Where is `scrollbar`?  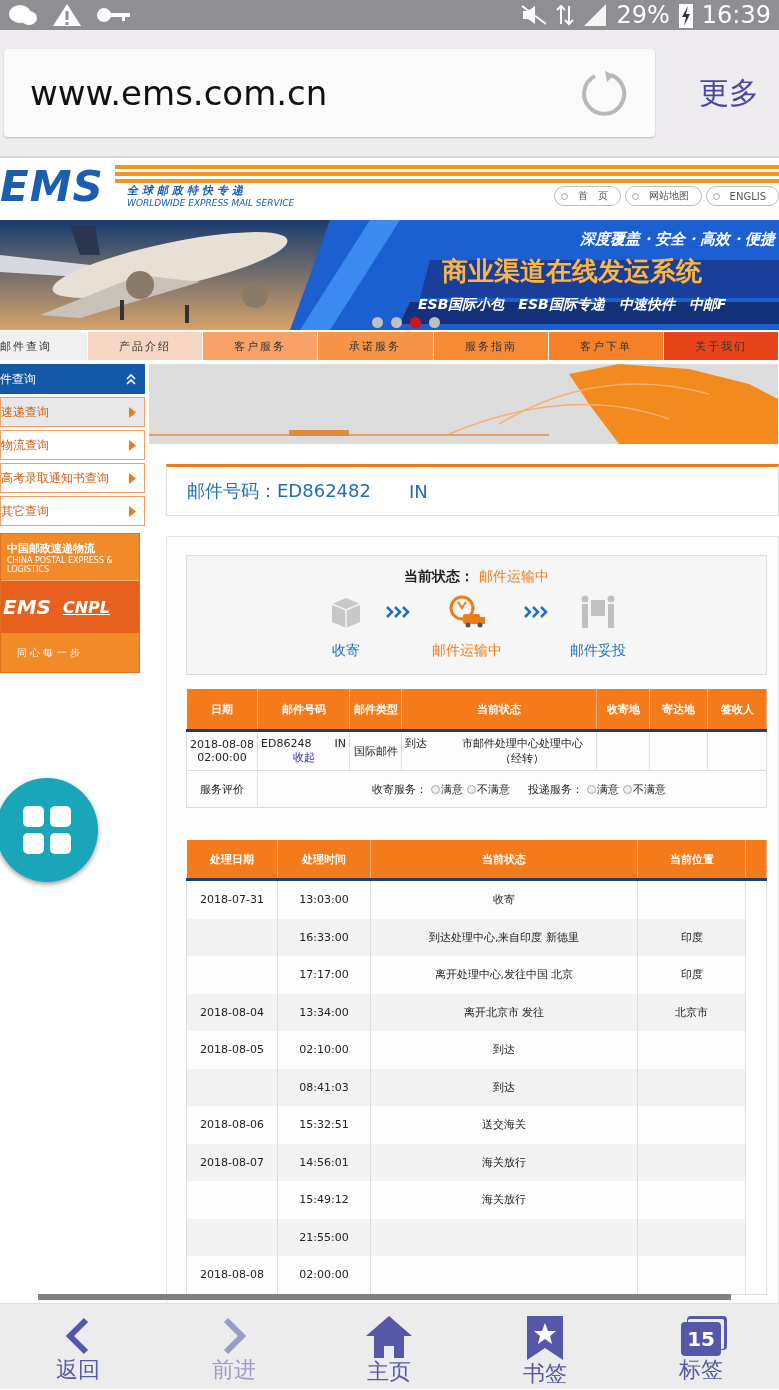 scrollbar is located at coordinates (384, 1297).